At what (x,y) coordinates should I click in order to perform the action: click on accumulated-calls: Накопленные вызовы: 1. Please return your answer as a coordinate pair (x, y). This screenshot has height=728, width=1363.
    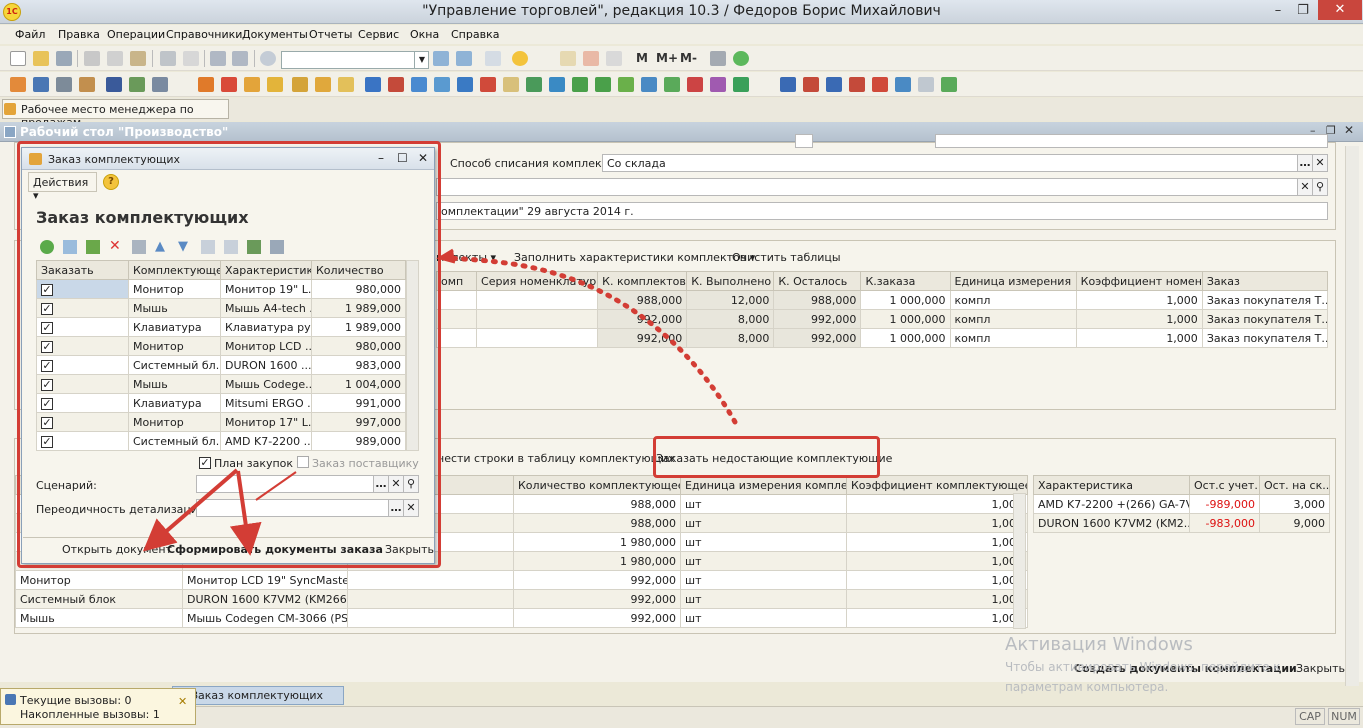
    Looking at the image, I should click on (90, 714).